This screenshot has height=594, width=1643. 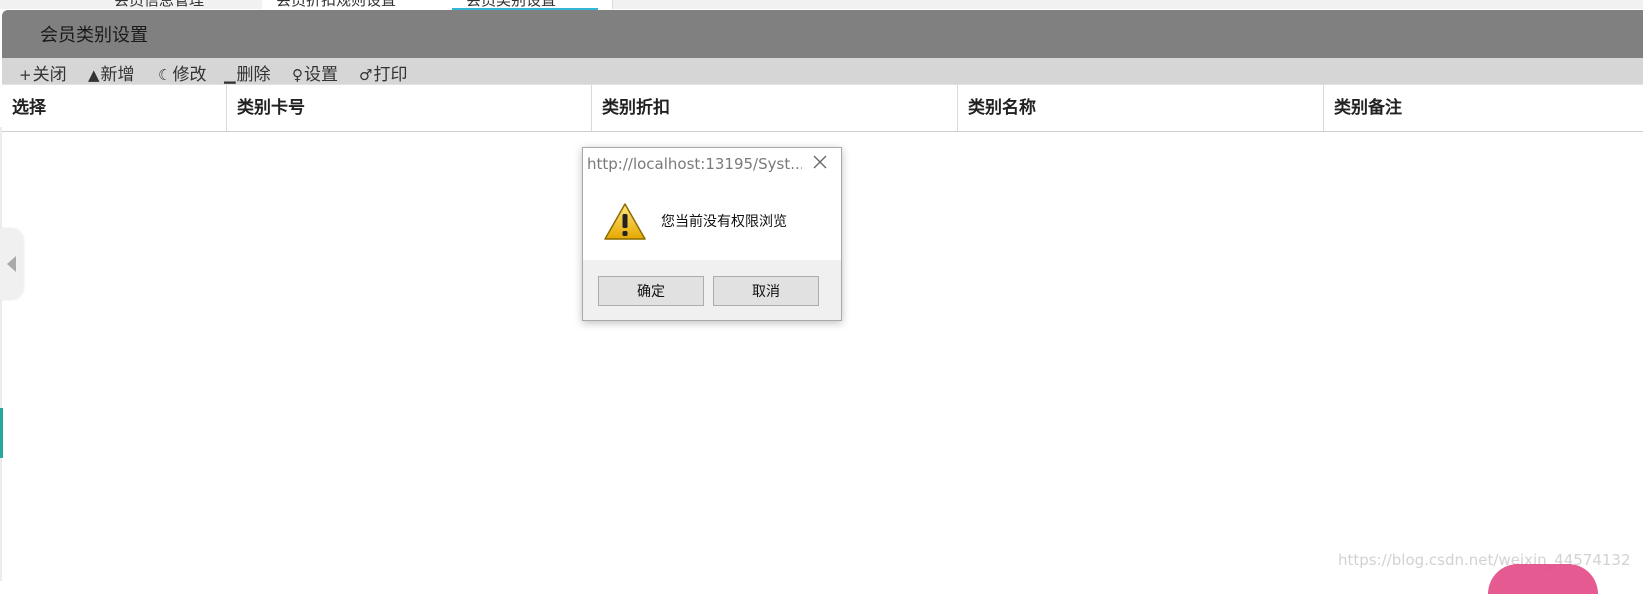 I want to click on cancel-button: 取消, so click(x=766, y=291).